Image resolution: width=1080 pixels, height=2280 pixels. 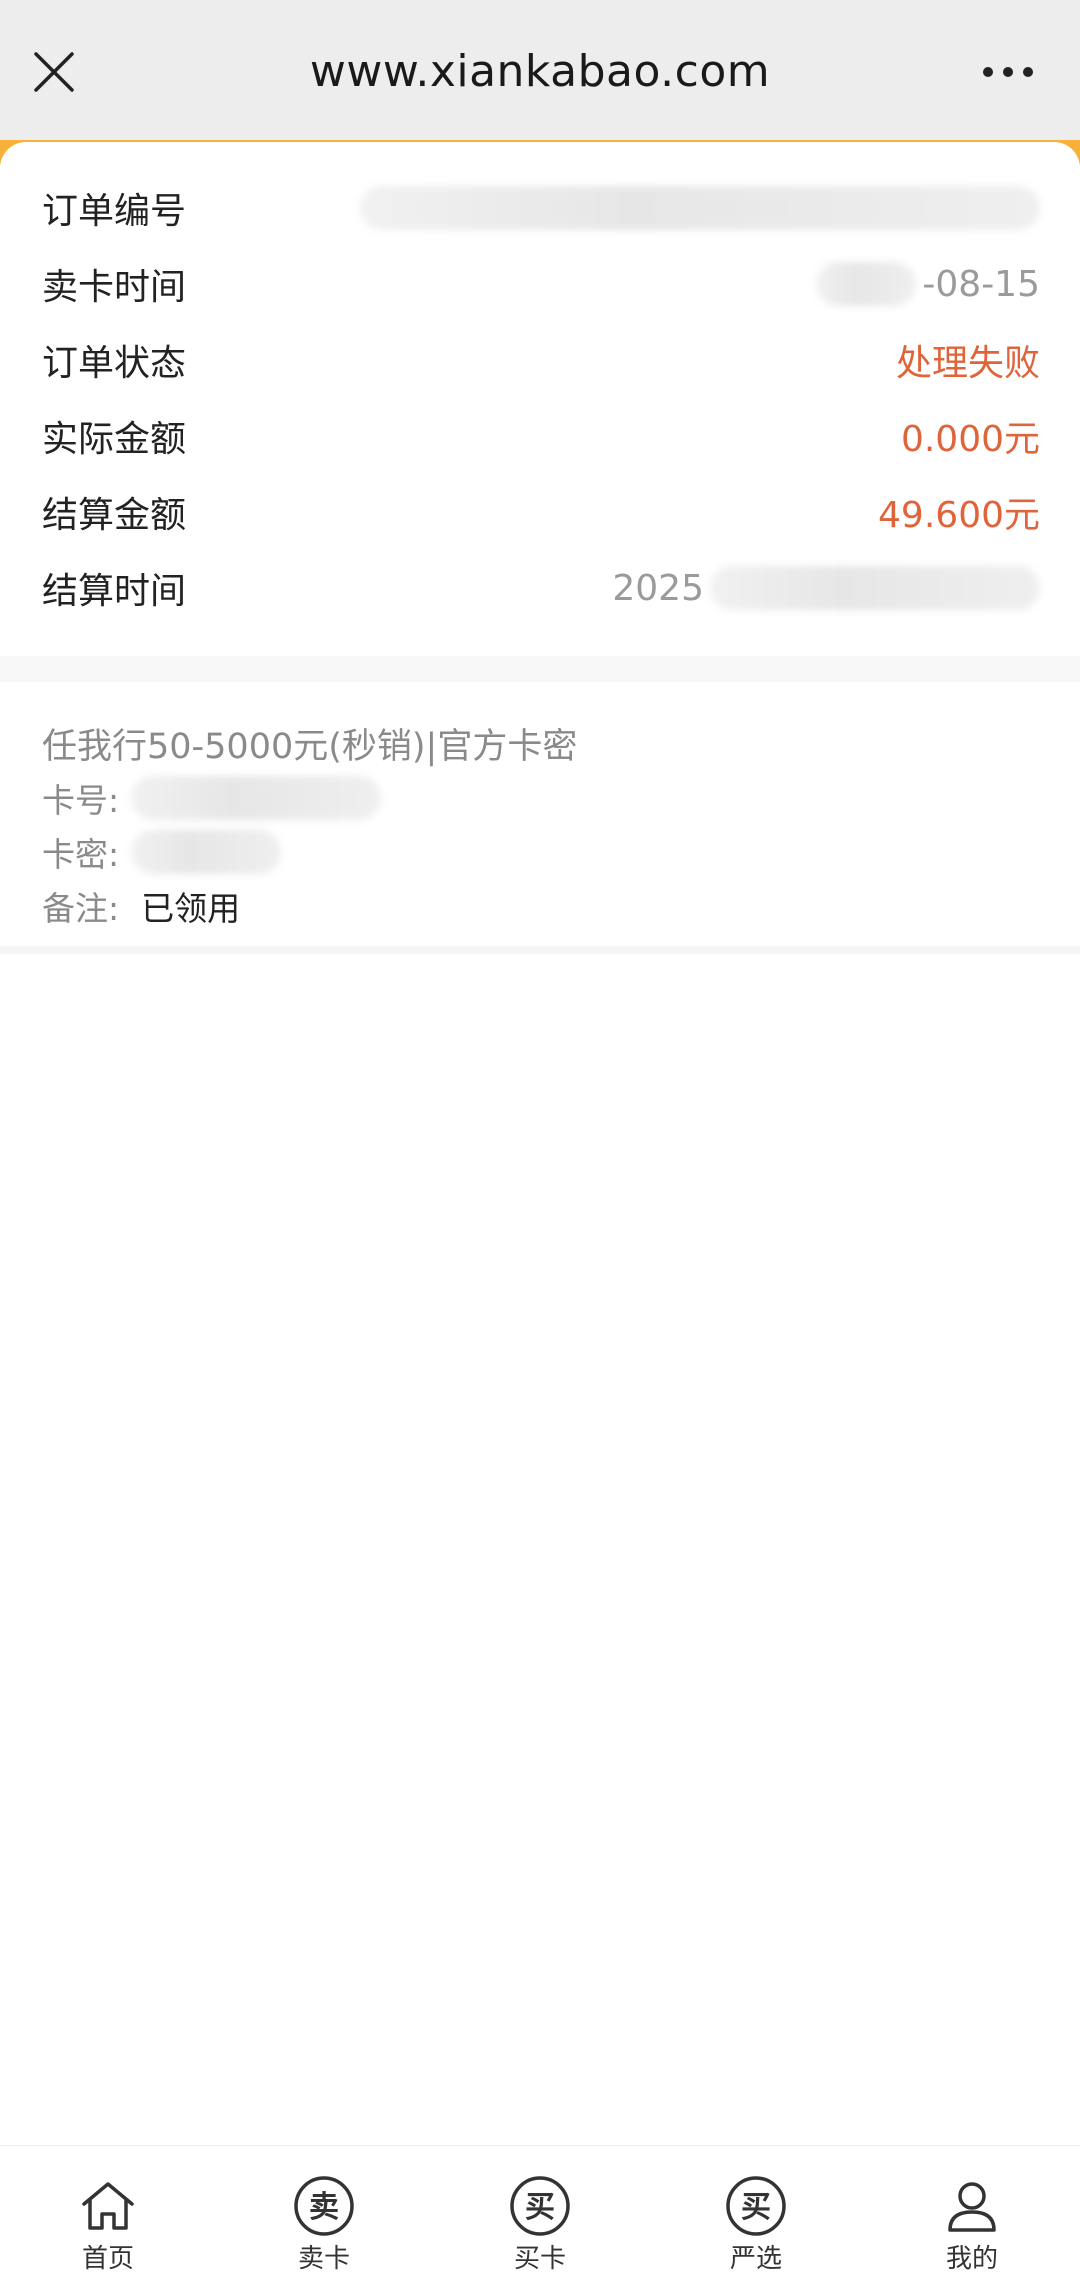 I want to click on order-row-number: 订单编号, so click(x=541, y=208).